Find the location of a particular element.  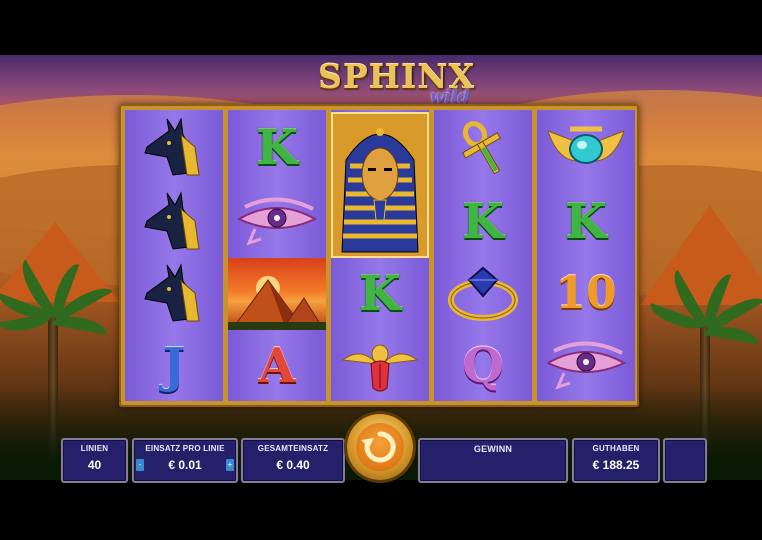

reel-2: K A is located at coordinates (277, 255).